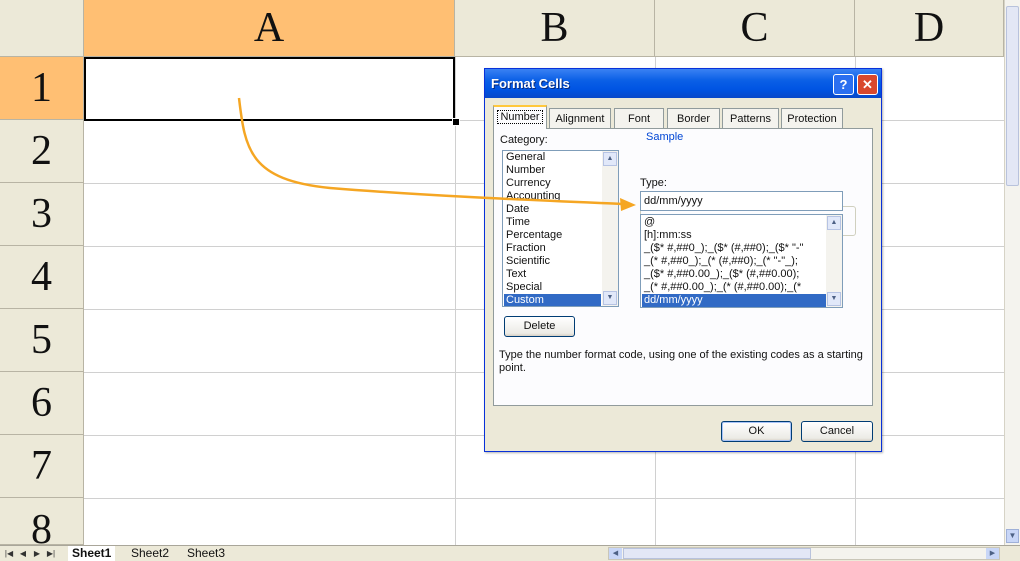 The width and height of the screenshot is (1020, 561). I want to click on vertical-scrollbar: ▼, so click(1012, 272).